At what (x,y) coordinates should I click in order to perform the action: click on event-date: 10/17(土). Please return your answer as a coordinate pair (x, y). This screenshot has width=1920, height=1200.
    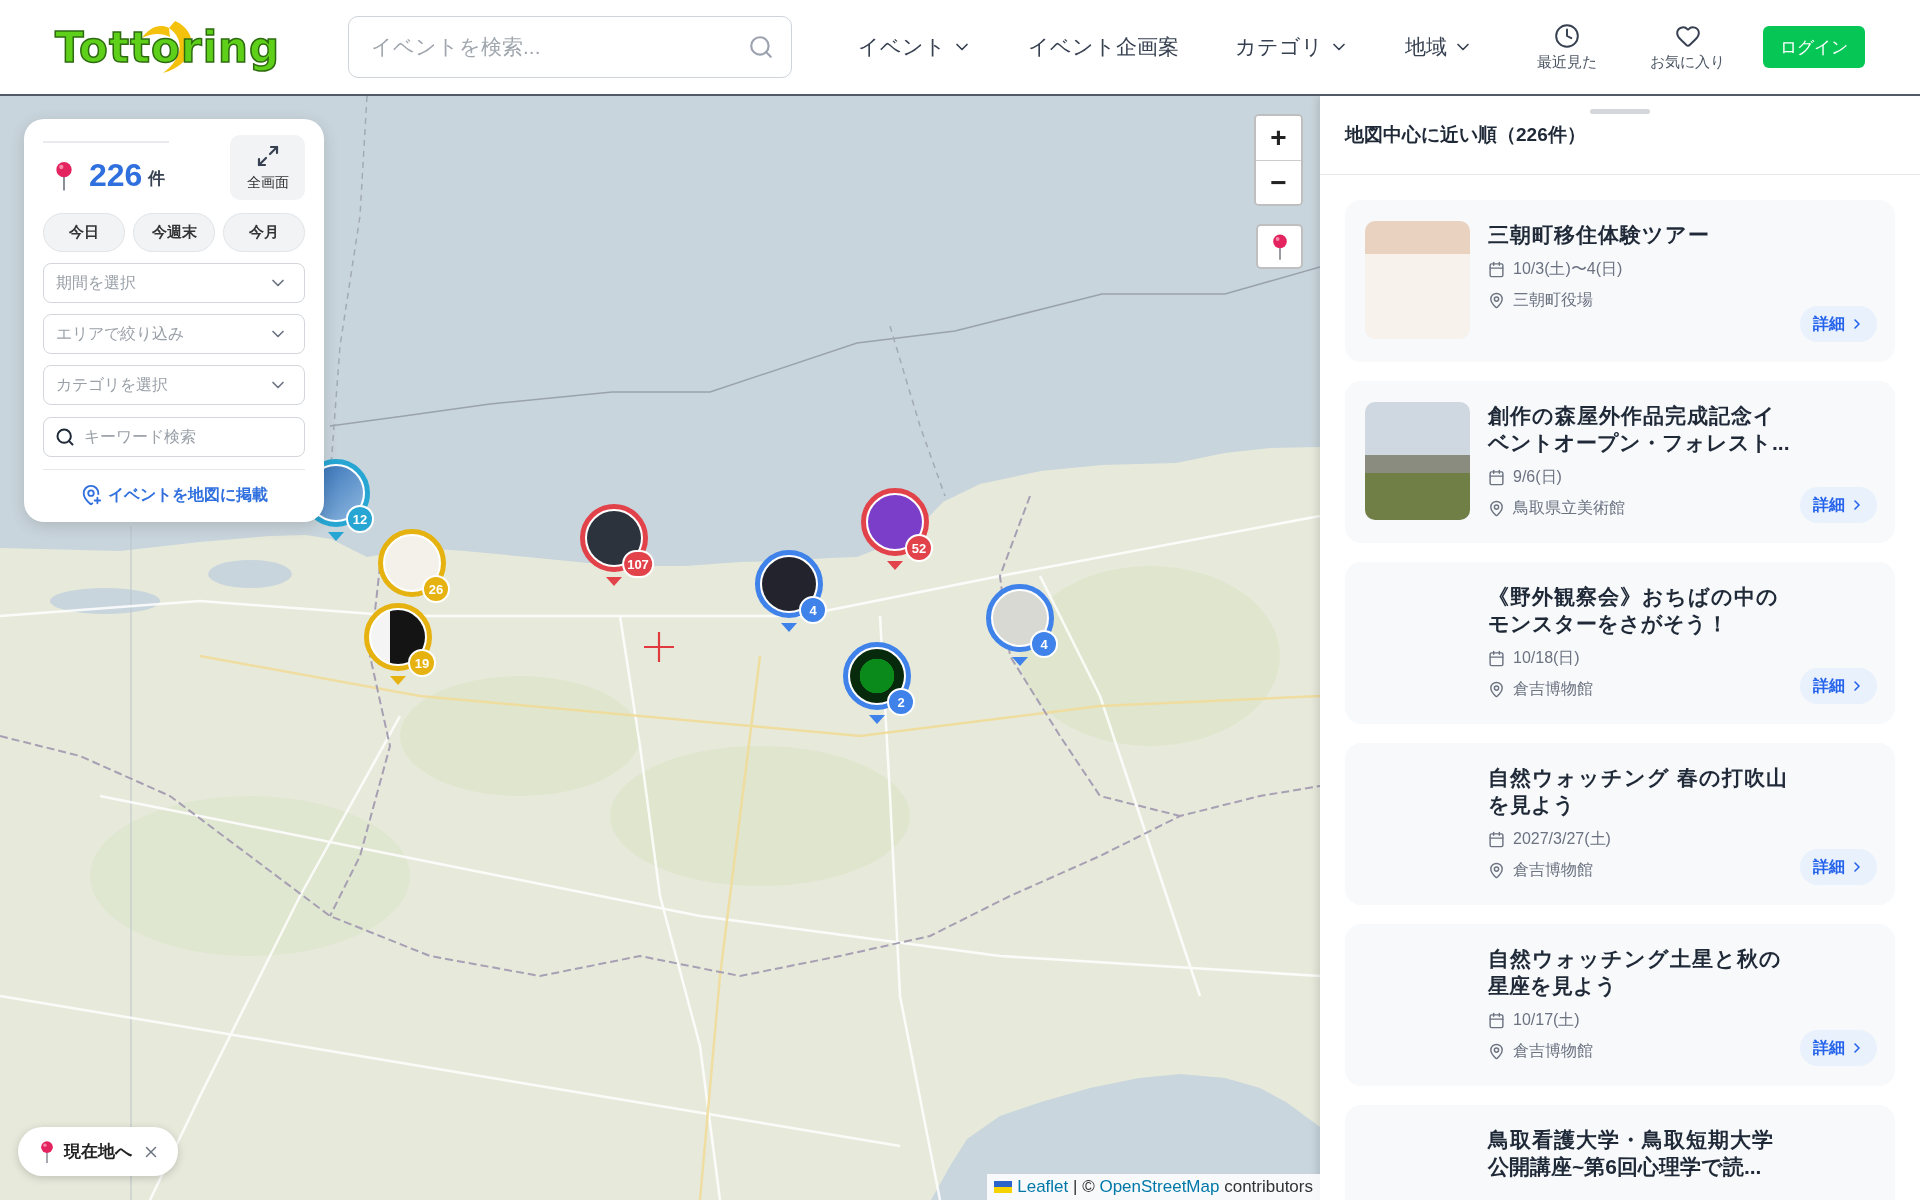
    Looking at the image, I should click on (1546, 1019).